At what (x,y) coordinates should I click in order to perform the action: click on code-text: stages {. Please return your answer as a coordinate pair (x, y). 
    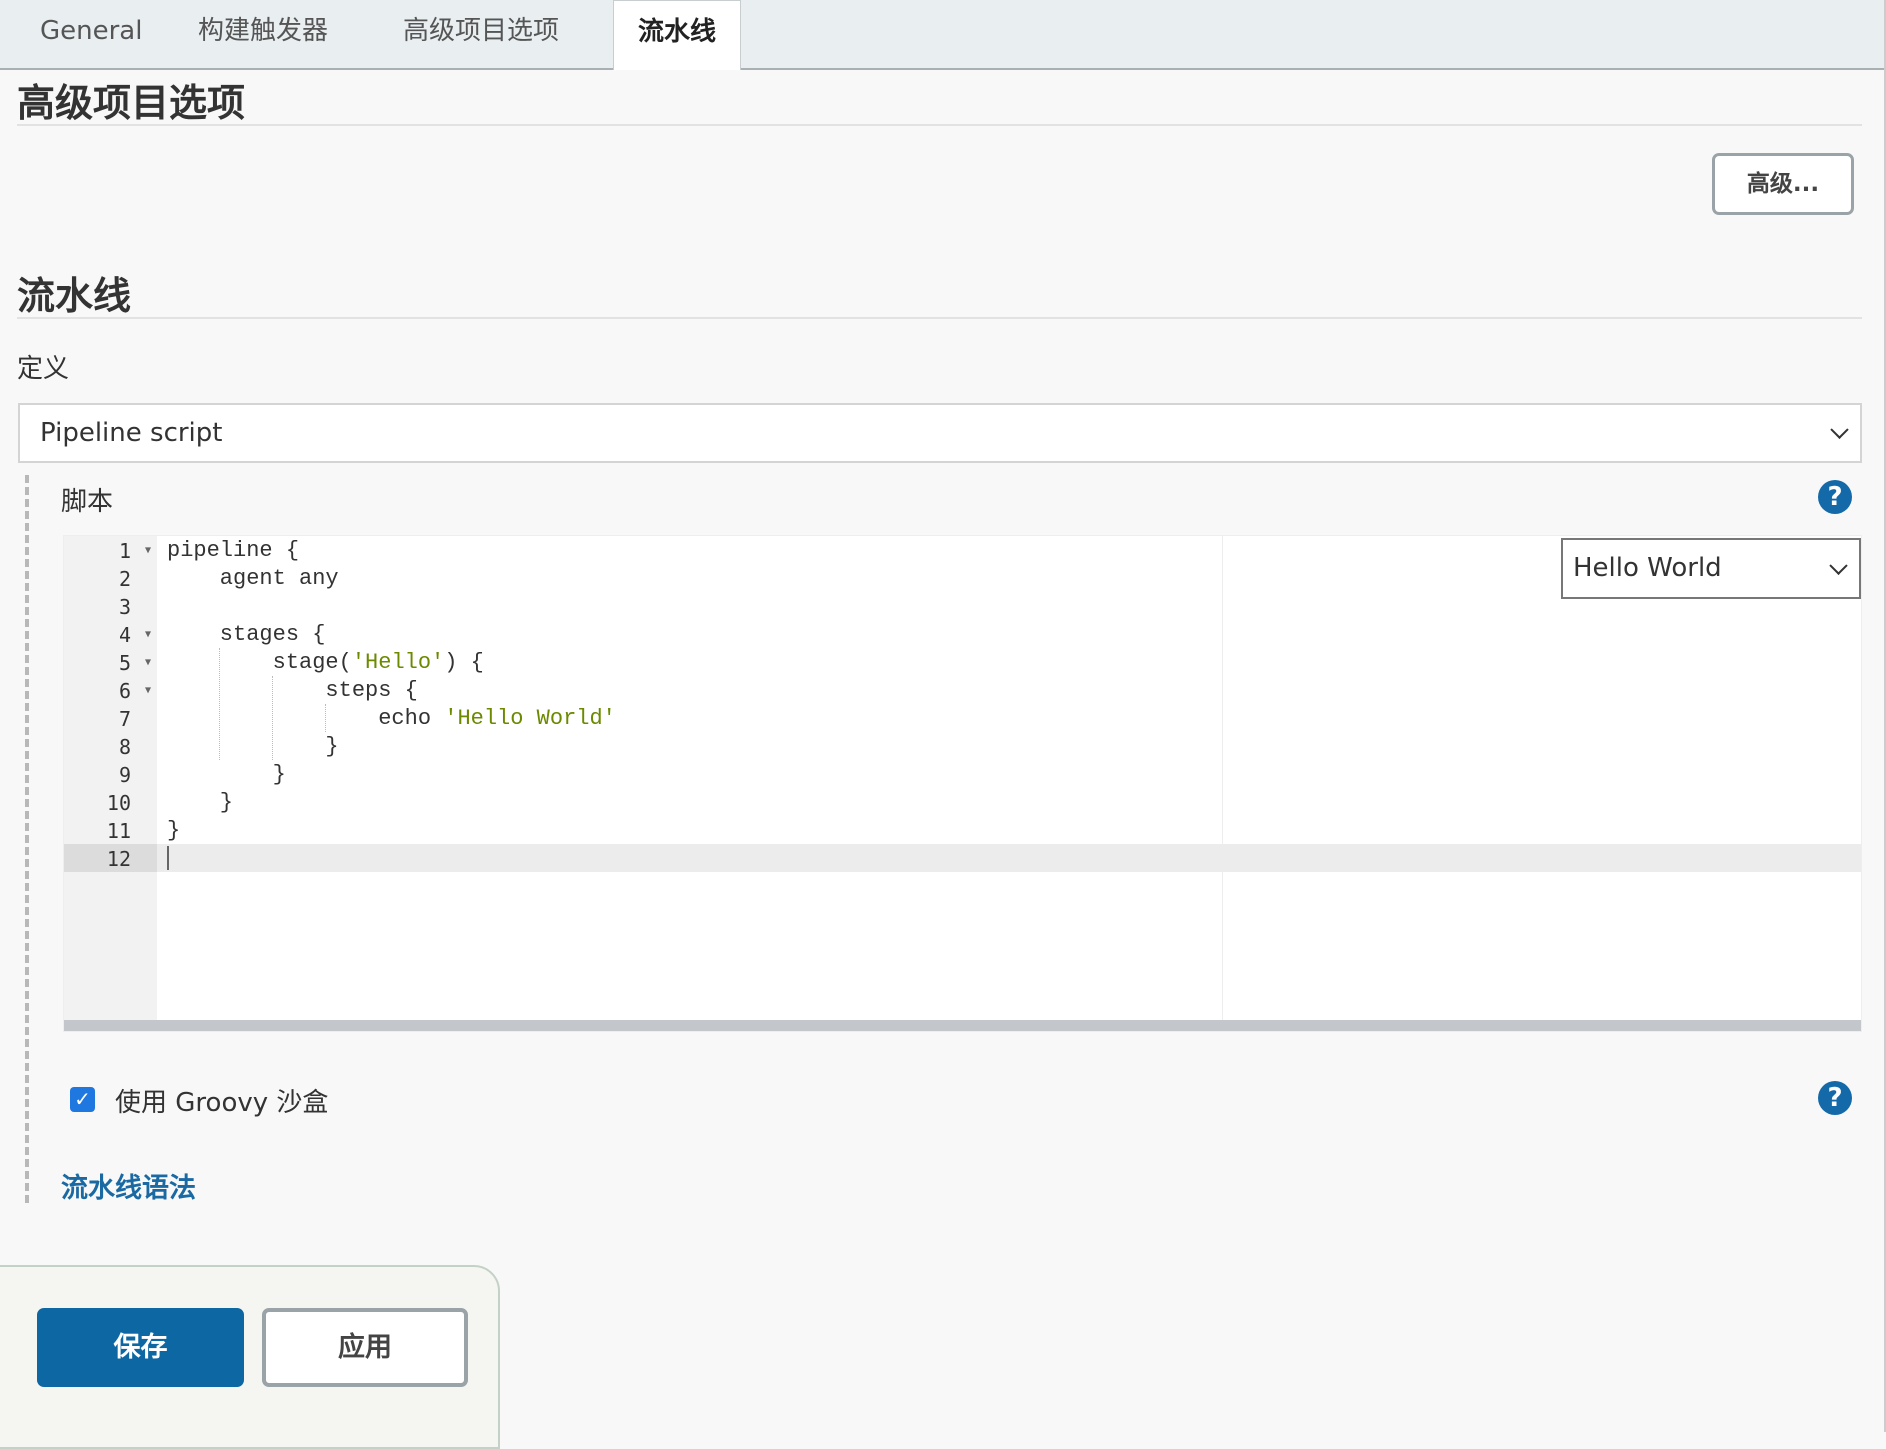
    Looking at the image, I should click on (246, 634).